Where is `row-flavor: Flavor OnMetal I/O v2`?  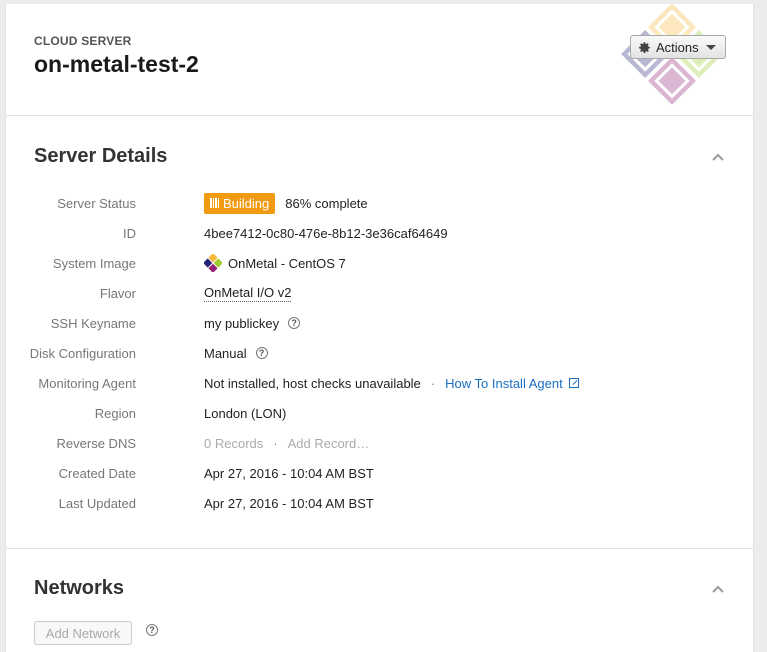
row-flavor: Flavor OnMetal I/O v2 is located at coordinates (356, 293).